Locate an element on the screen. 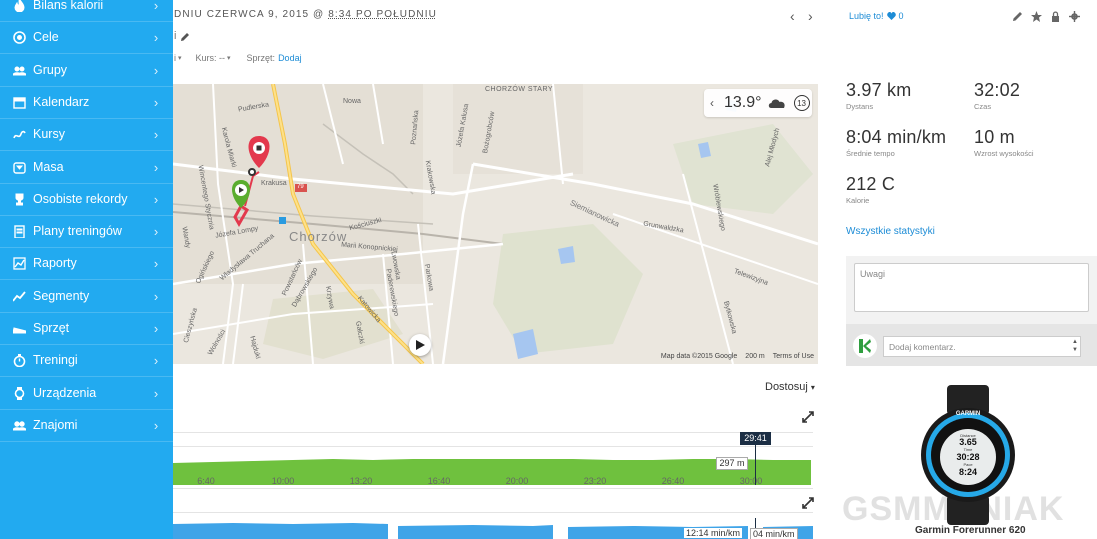  stat-distance-value: 3.97 km is located at coordinates (879, 90).